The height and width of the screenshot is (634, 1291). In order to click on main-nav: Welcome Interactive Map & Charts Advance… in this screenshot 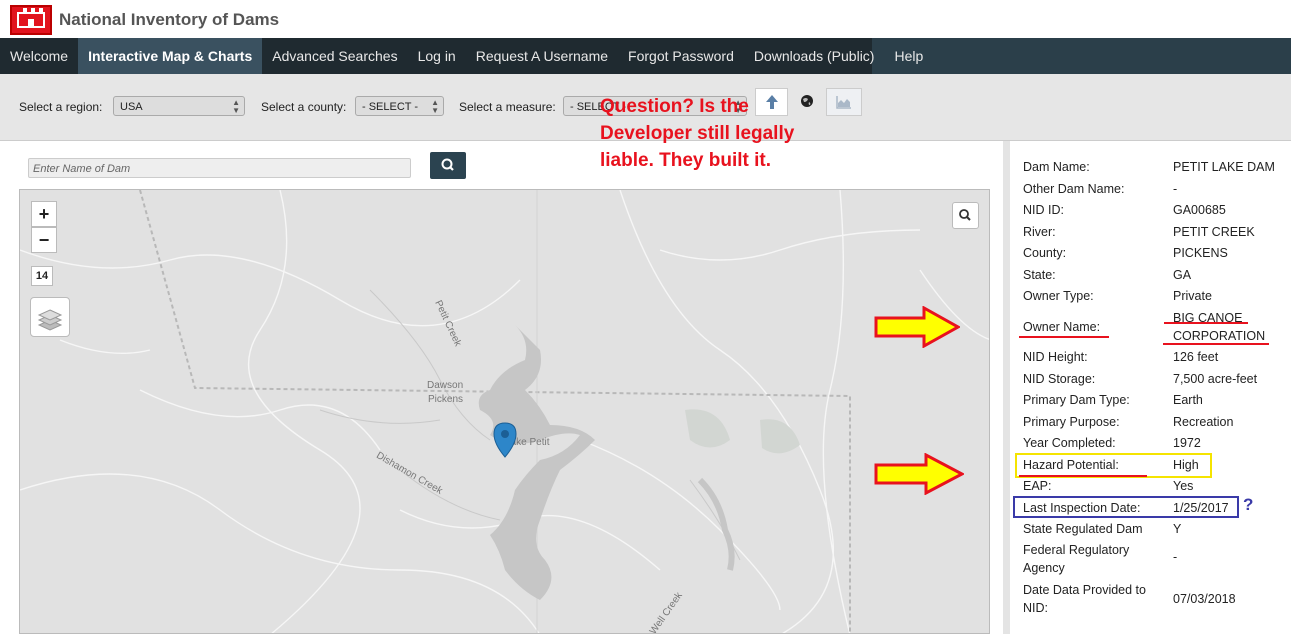, I will do `click(645, 56)`.